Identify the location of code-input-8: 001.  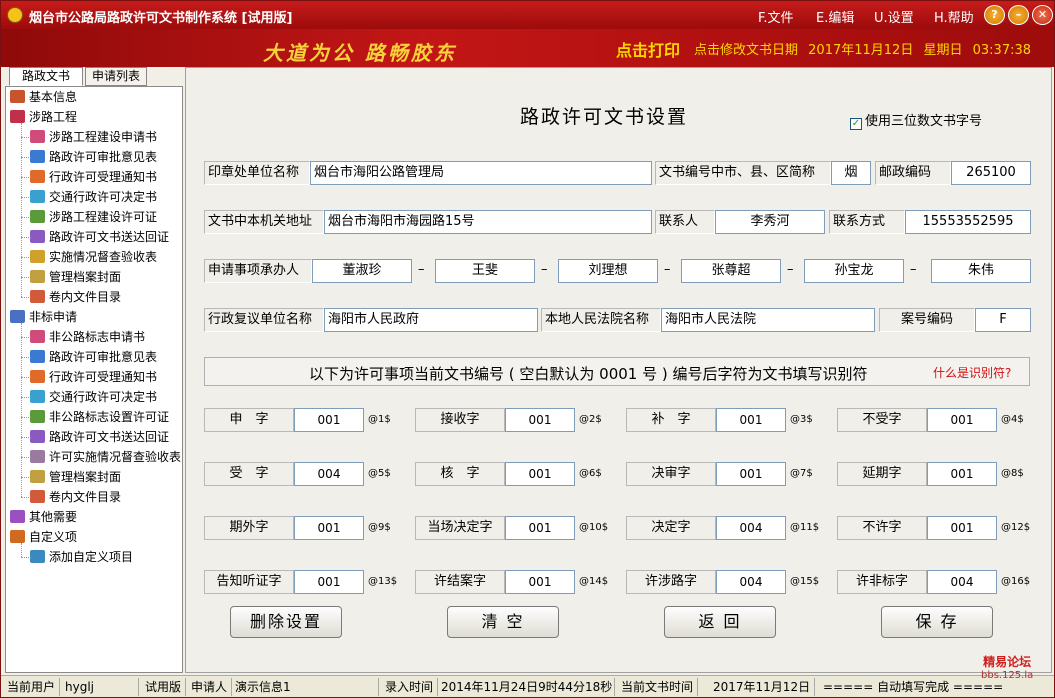
(962, 474).